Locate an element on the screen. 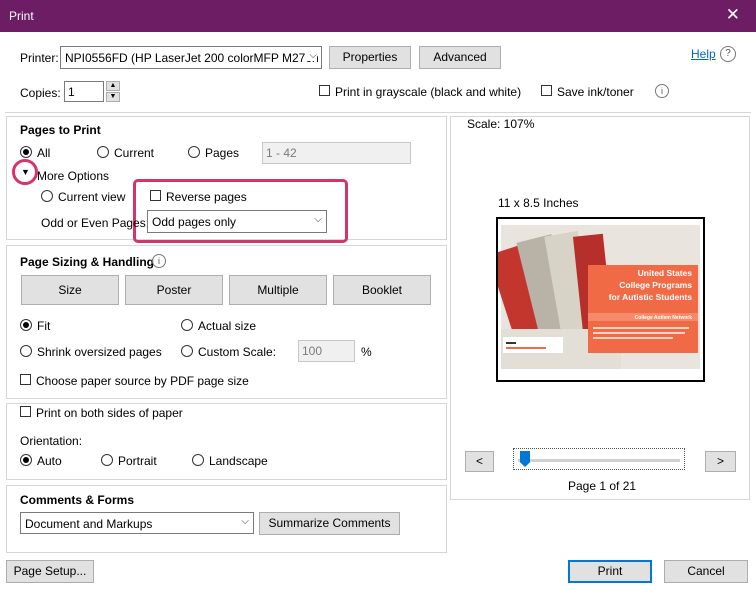  comments-forms-heading: Comments & Forms is located at coordinates (77, 500).